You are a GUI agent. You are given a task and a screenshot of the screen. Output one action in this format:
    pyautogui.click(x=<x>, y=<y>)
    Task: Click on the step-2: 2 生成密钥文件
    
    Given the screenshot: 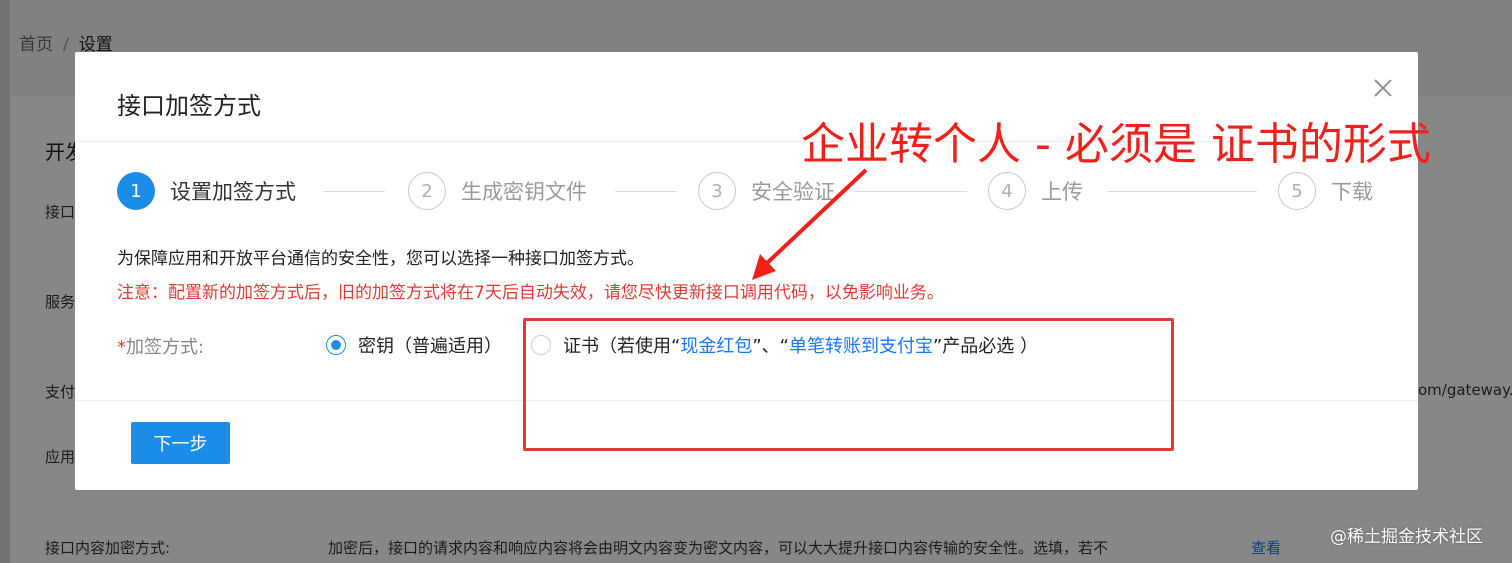 What is the action you would take?
    pyautogui.click(x=497, y=191)
    